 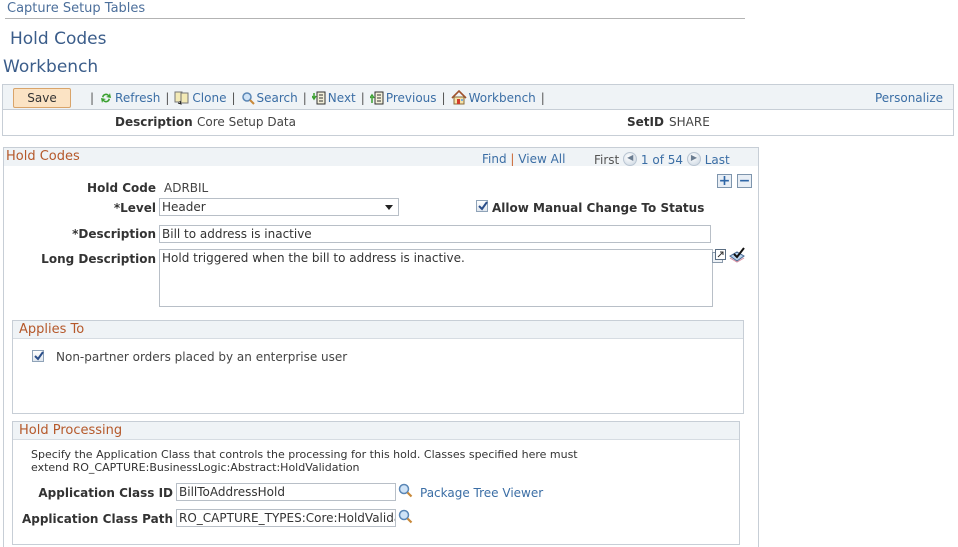 I want to click on view-all-link: View All, so click(x=541, y=159).